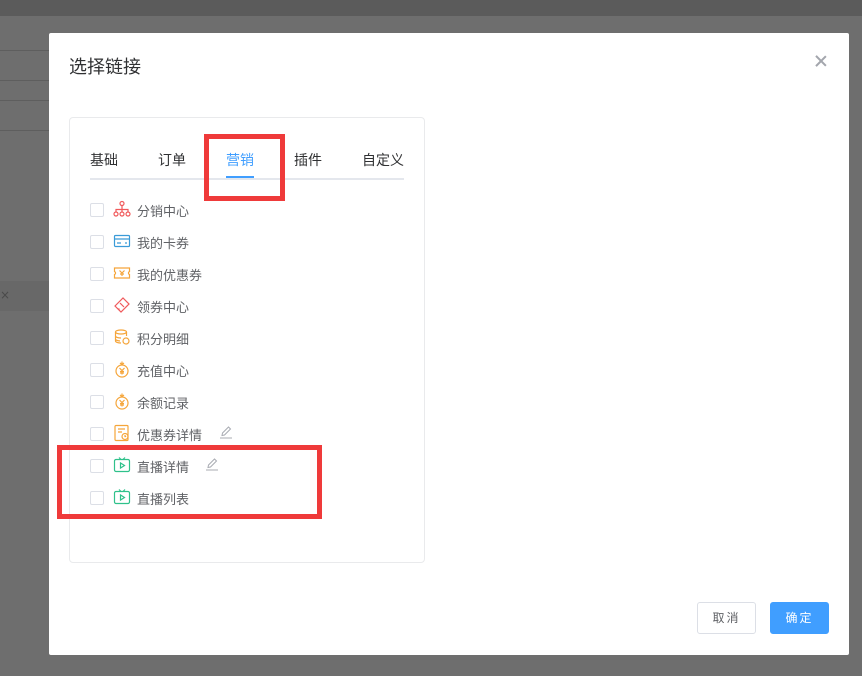  I want to click on confirm-button: 确定, so click(799, 618).